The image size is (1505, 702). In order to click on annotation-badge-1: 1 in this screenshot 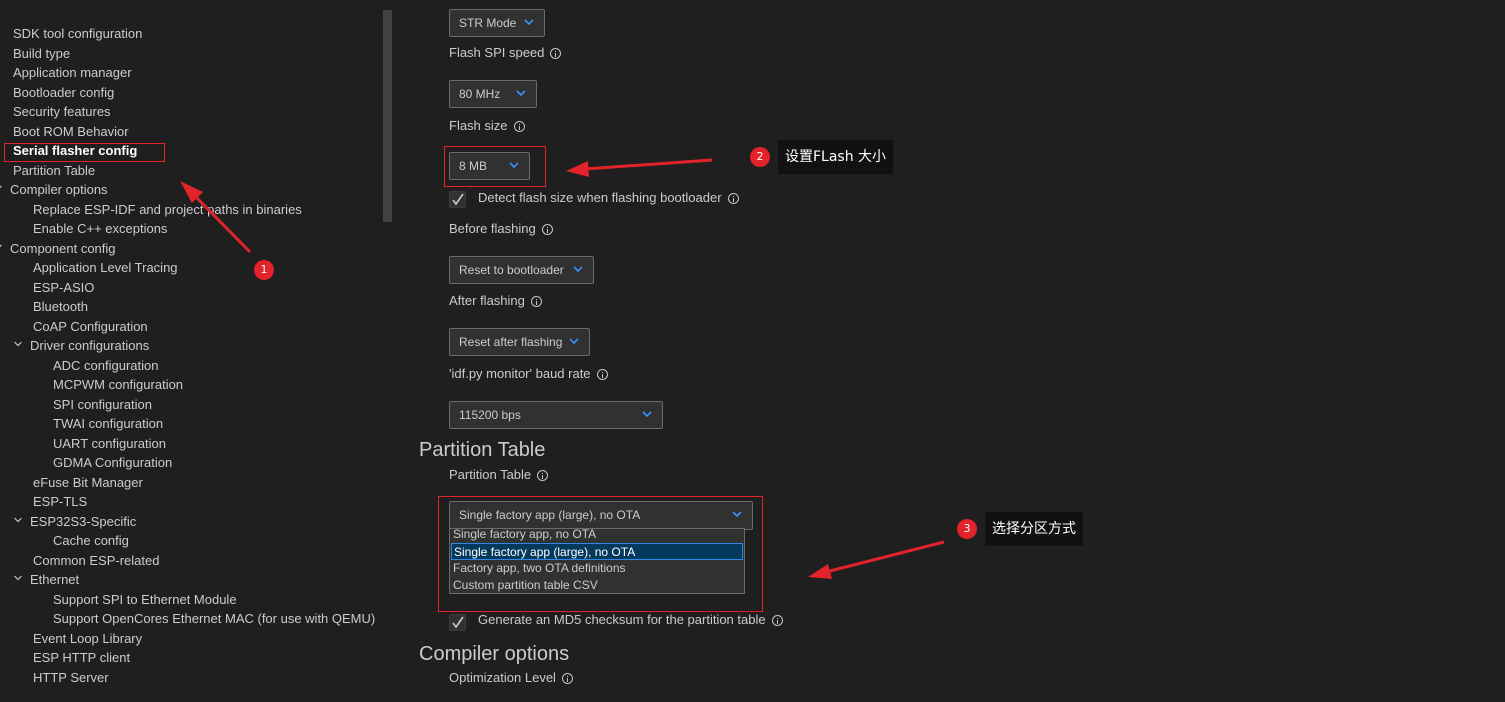, I will do `click(264, 270)`.